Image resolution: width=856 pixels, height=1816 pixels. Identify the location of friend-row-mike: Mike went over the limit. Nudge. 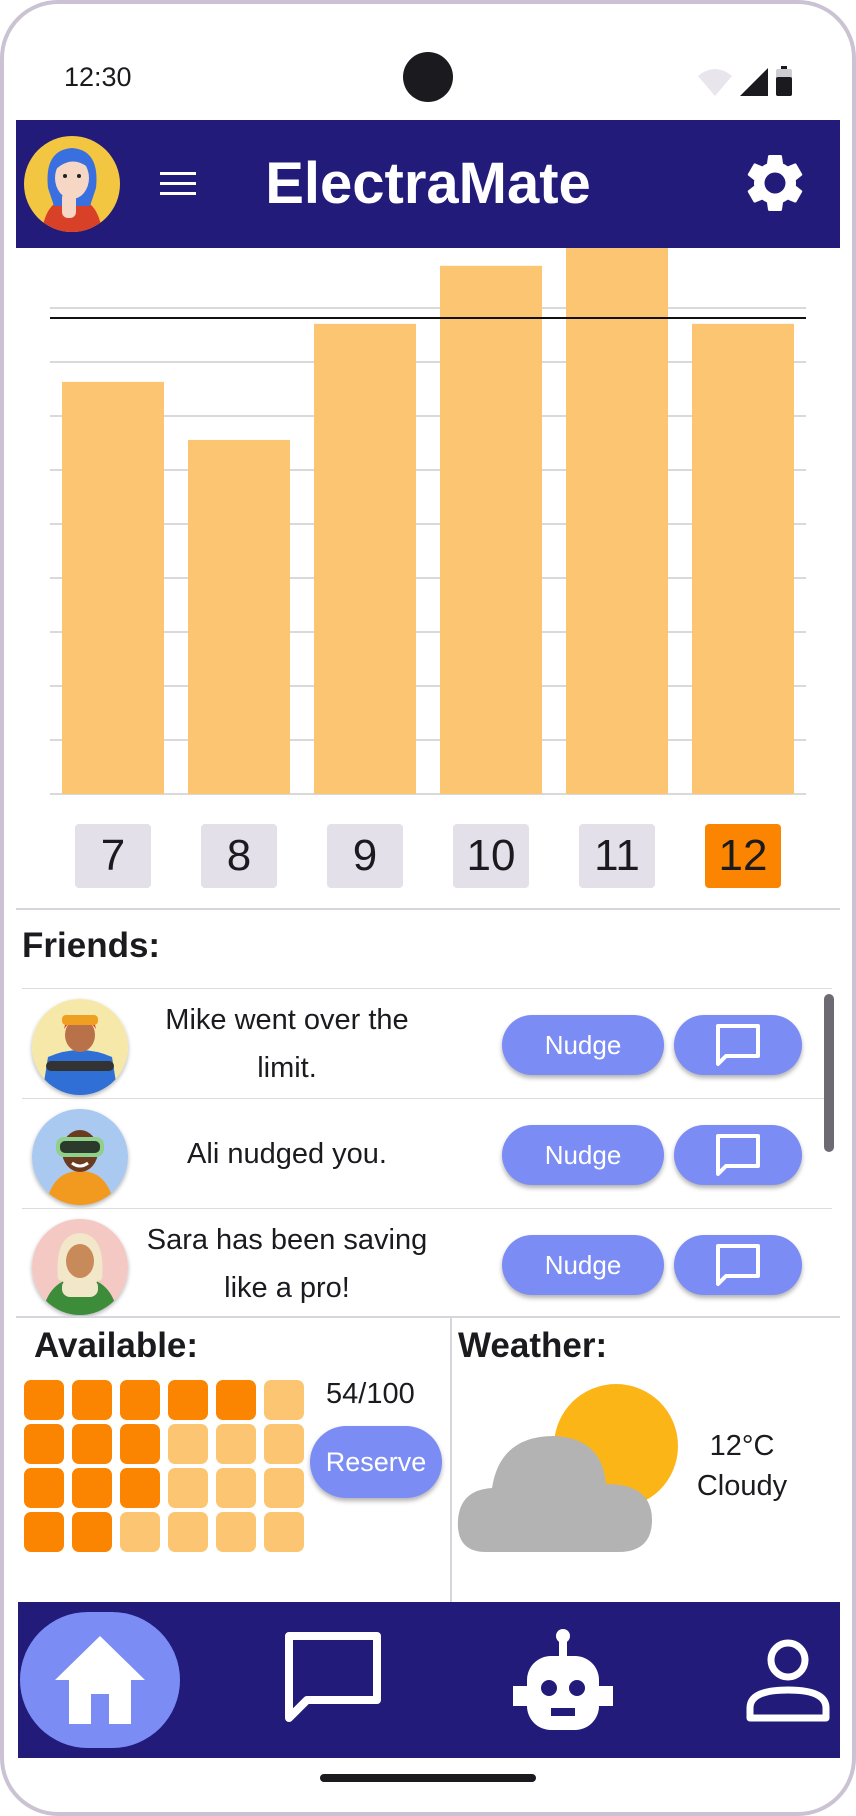
(427, 1043).